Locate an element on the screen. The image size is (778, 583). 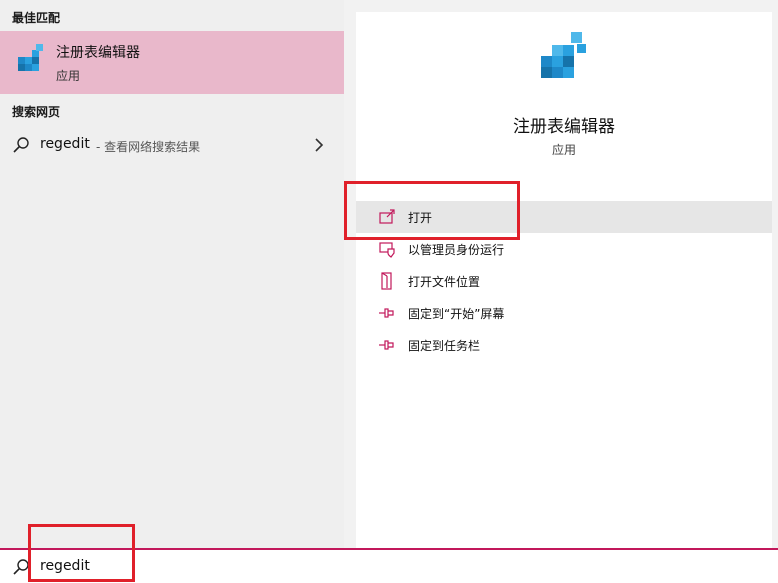
web-search-result: regedit - 查看网络搜索结果 is located at coordinates (172, 145).